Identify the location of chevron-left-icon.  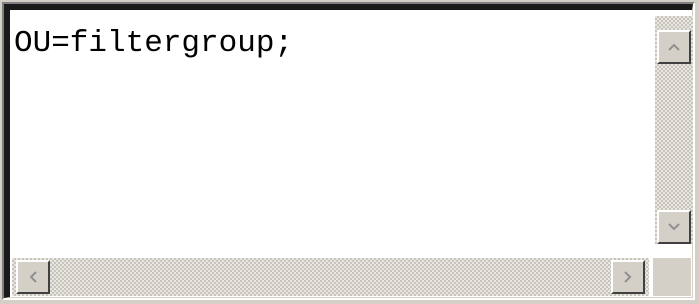
(33, 277).